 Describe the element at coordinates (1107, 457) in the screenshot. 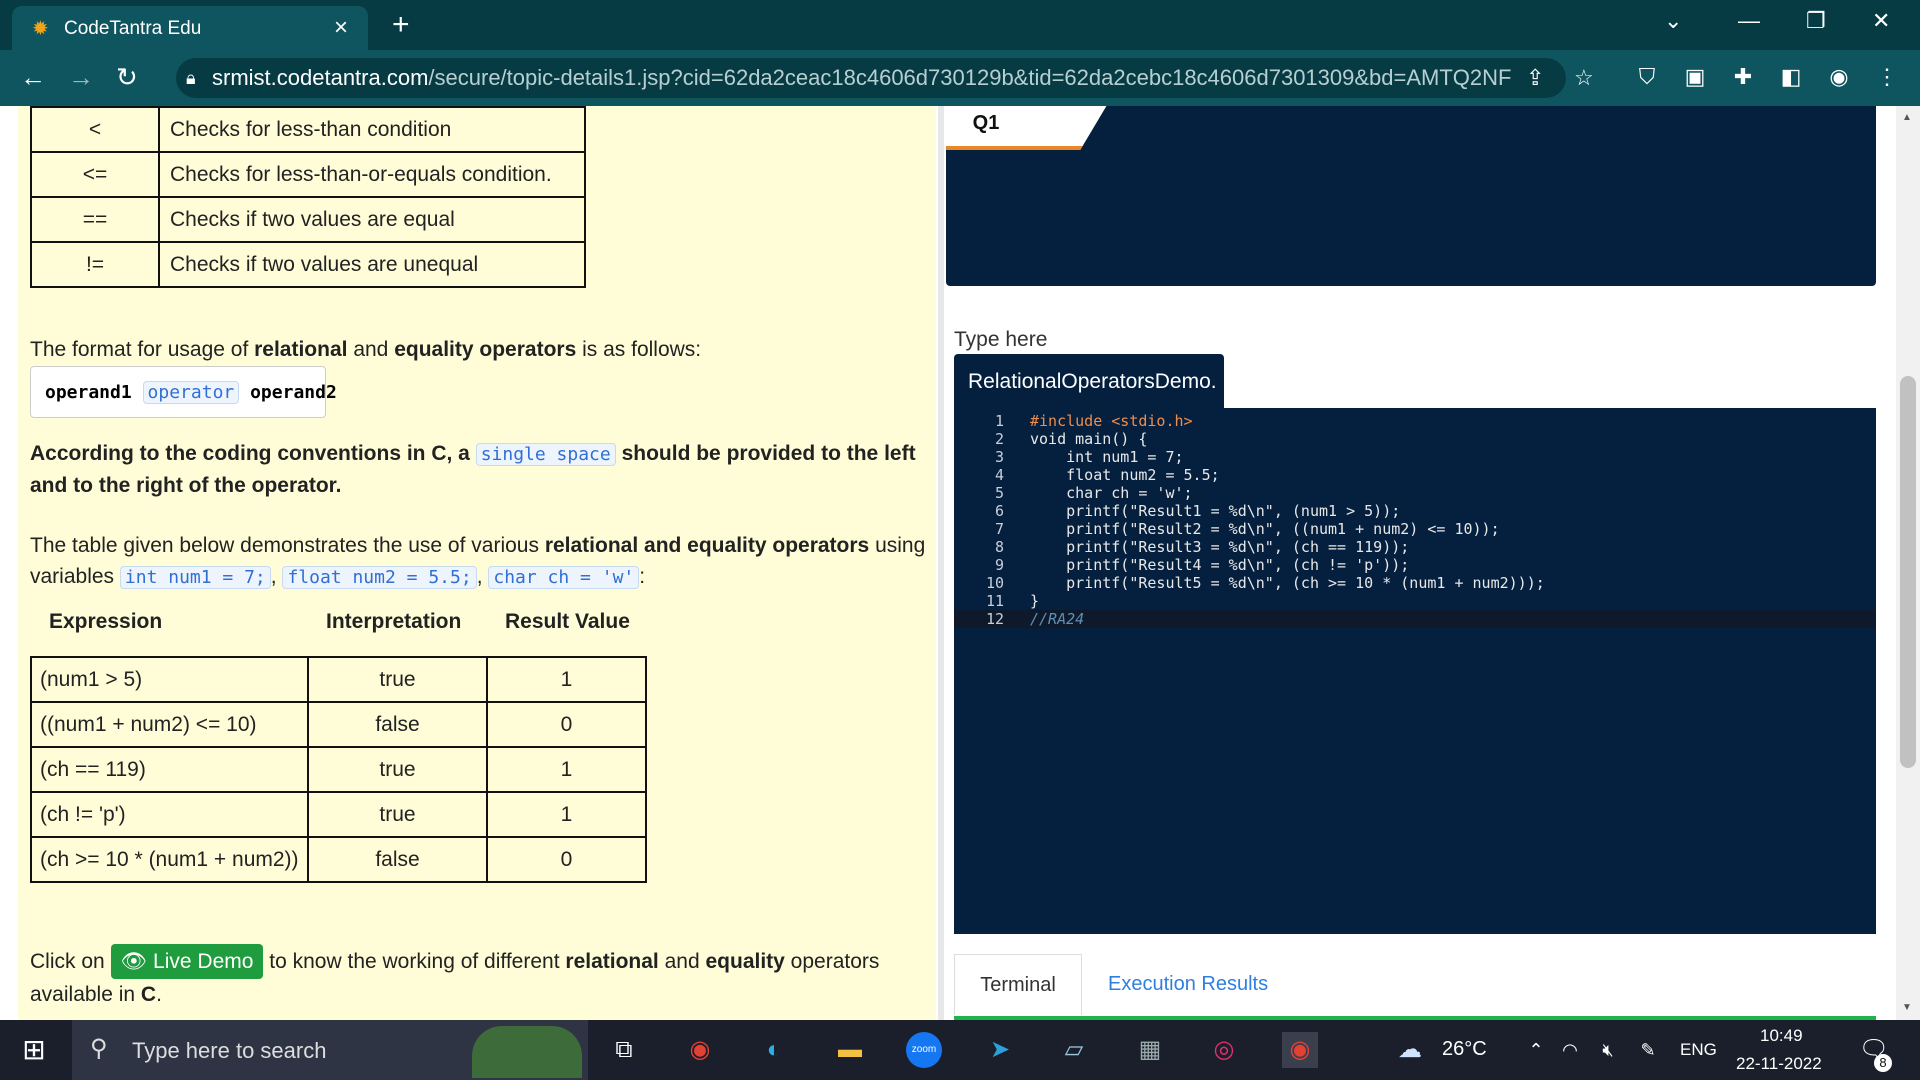

I see `code-text: int num1 = 7;` at that location.